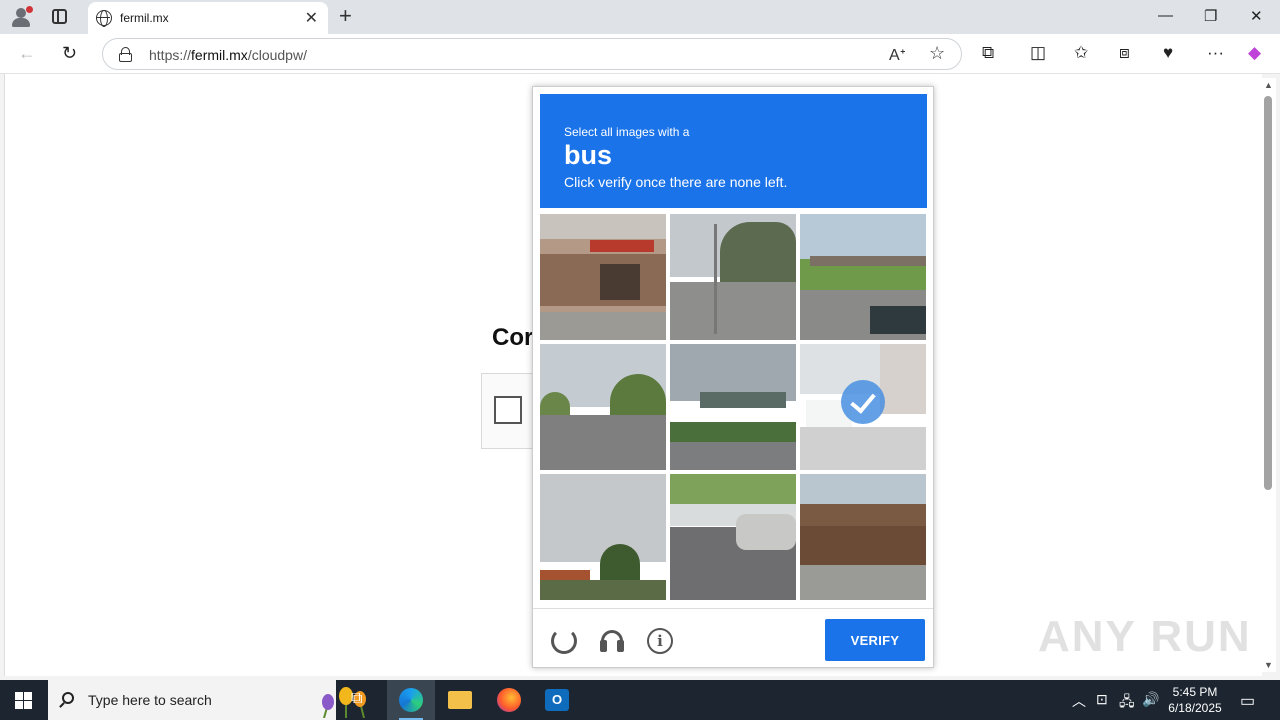  I want to click on browser-essentials-icon: ♥, so click(1168, 53).